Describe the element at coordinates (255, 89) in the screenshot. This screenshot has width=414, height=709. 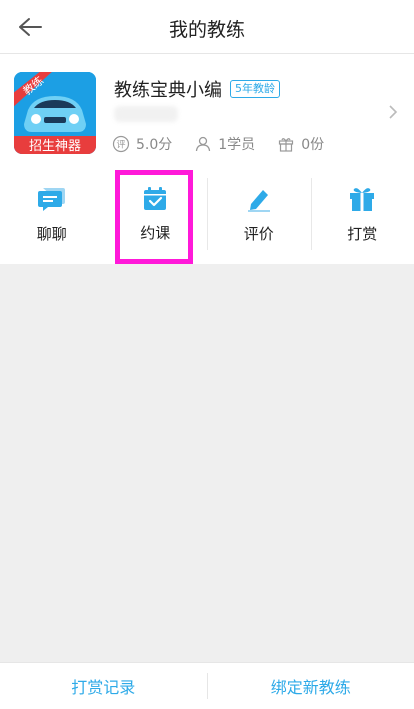
I see `experience-badge: 5年教龄` at that location.